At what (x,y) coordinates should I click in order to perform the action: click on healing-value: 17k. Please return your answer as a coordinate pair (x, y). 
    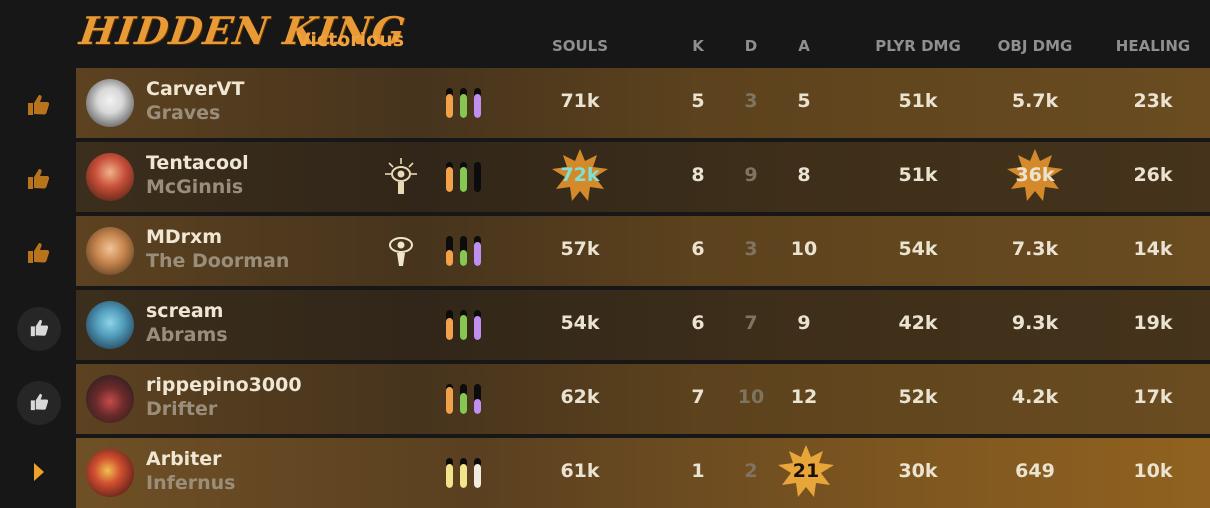
    Looking at the image, I should click on (1153, 397).